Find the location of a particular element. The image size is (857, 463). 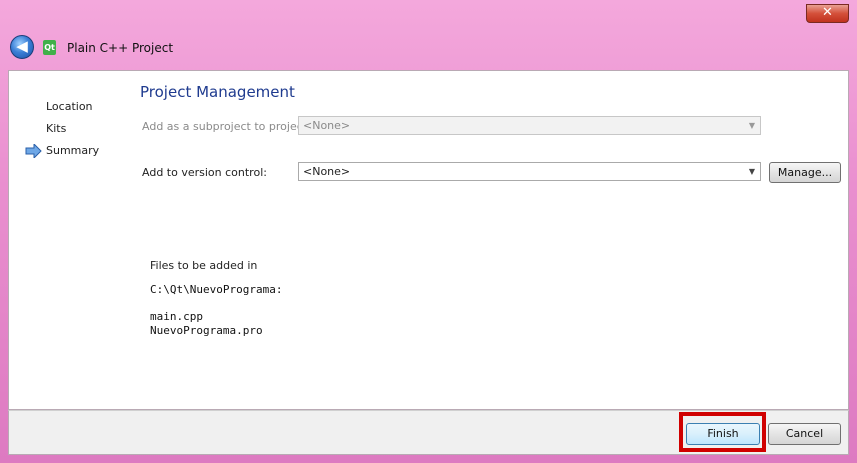

step-location: Location is located at coordinates (69, 106).